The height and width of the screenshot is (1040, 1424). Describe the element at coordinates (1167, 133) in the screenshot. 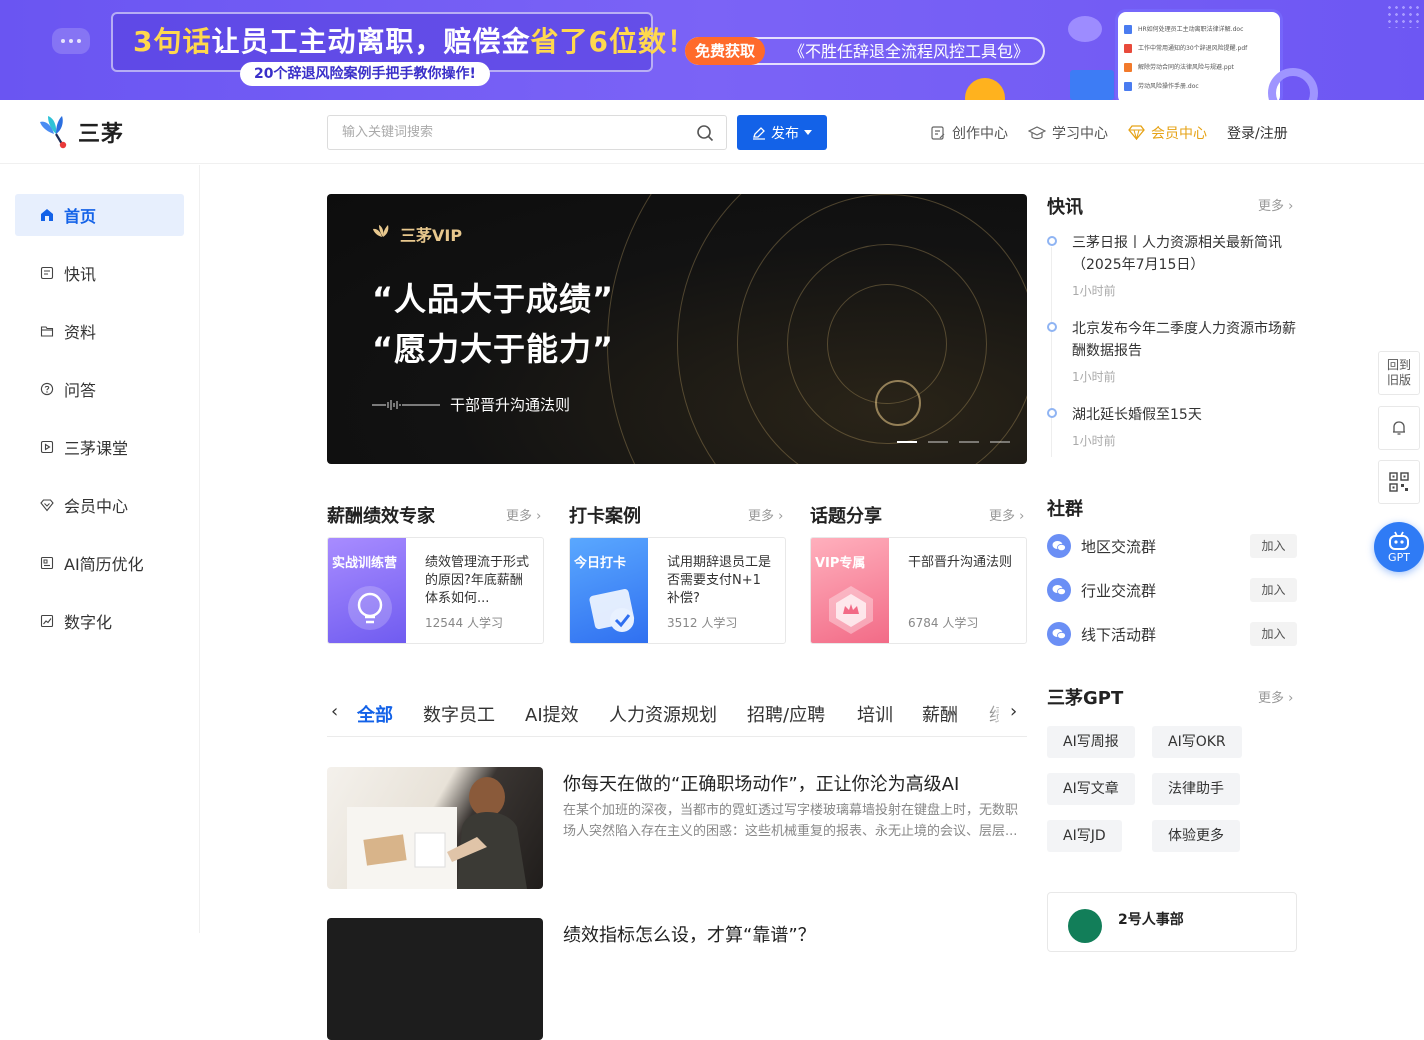

I see `nav-vip-center: 会员中心` at that location.